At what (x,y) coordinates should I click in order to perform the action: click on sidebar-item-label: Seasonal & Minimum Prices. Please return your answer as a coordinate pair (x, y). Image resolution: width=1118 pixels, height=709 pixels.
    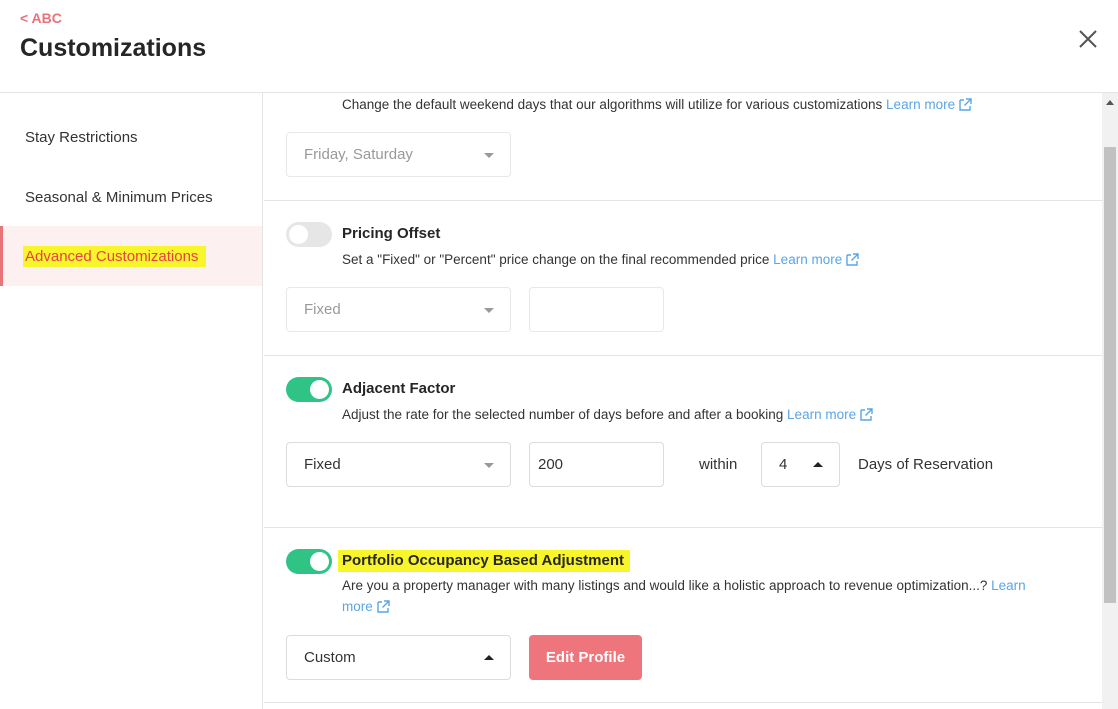
    Looking at the image, I should click on (119, 197).